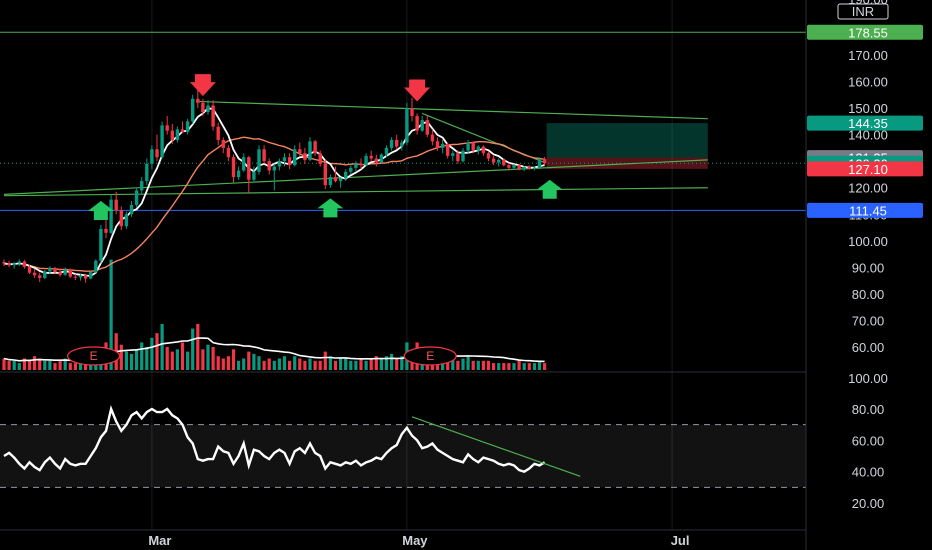 Image resolution: width=932 pixels, height=550 pixels. I want to click on price-tick-label: 120.00, so click(868, 188).